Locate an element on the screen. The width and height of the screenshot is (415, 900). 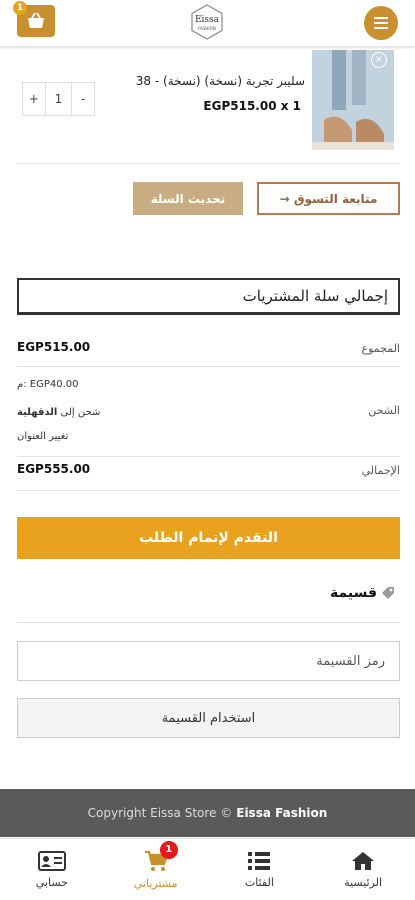
qty-minus-button: - is located at coordinates (83, 99).